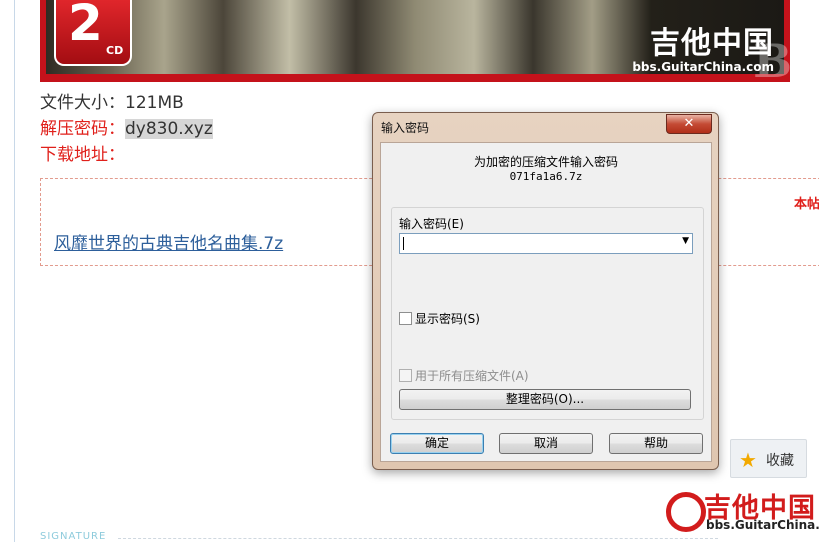 The height and width of the screenshot is (542, 819). Describe the element at coordinates (772, 61) in the screenshot. I see `banner-corner-letter: B` at that location.